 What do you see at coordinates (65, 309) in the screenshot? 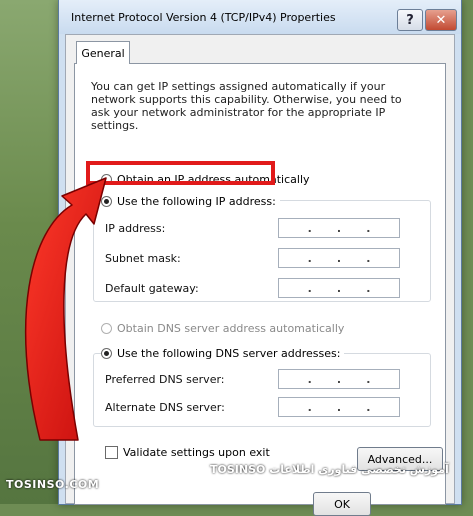
I see `red-arrow-icon` at bounding box center [65, 309].